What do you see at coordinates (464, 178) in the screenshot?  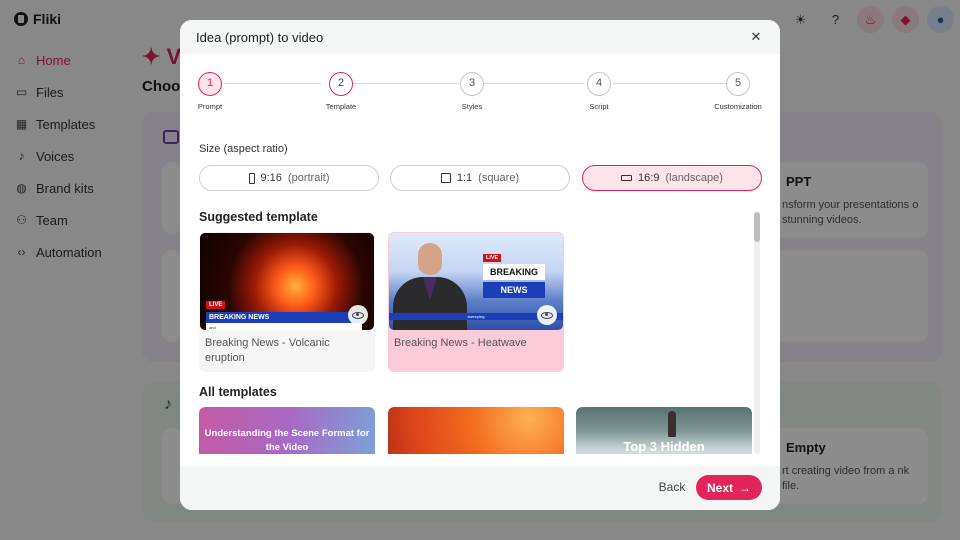 I see `ratio-value: 1:1` at bounding box center [464, 178].